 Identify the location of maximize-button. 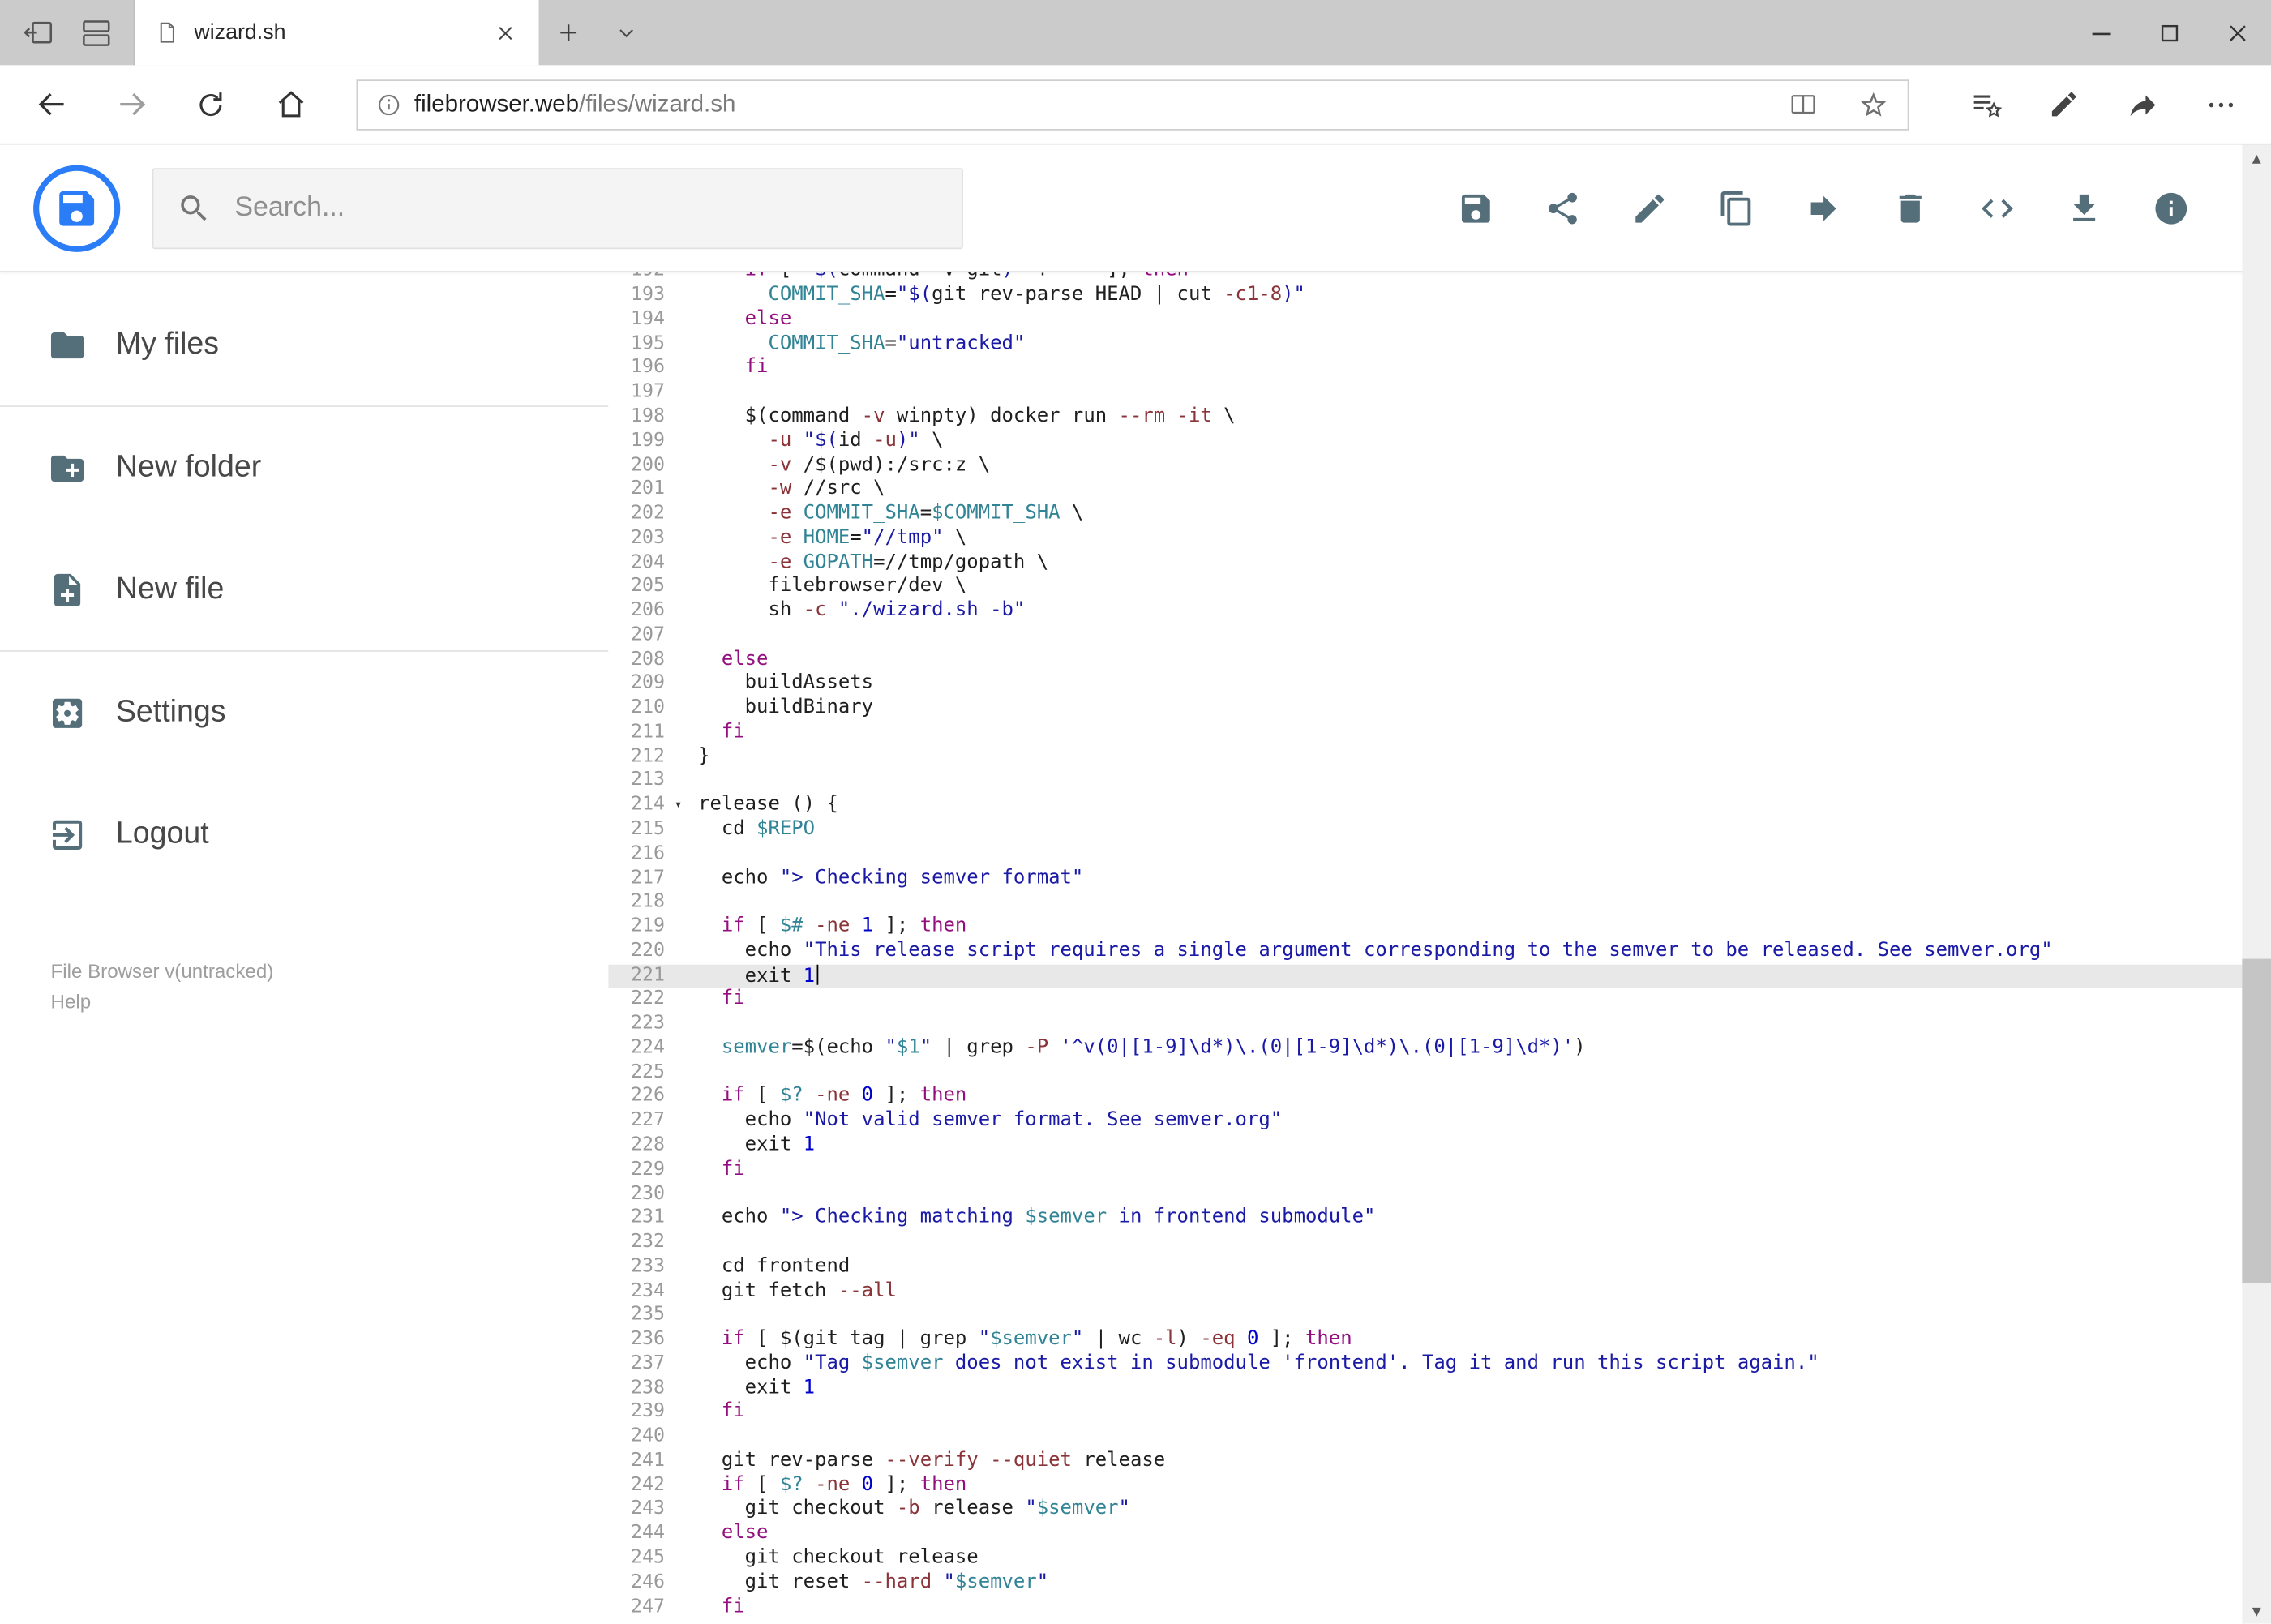
(2169, 33).